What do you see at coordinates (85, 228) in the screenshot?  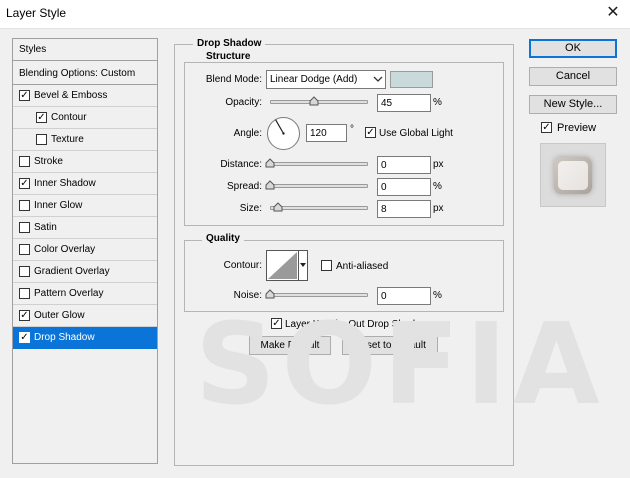 I see `sidebar-item-satin: Satin` at bounding box center [85, 228].